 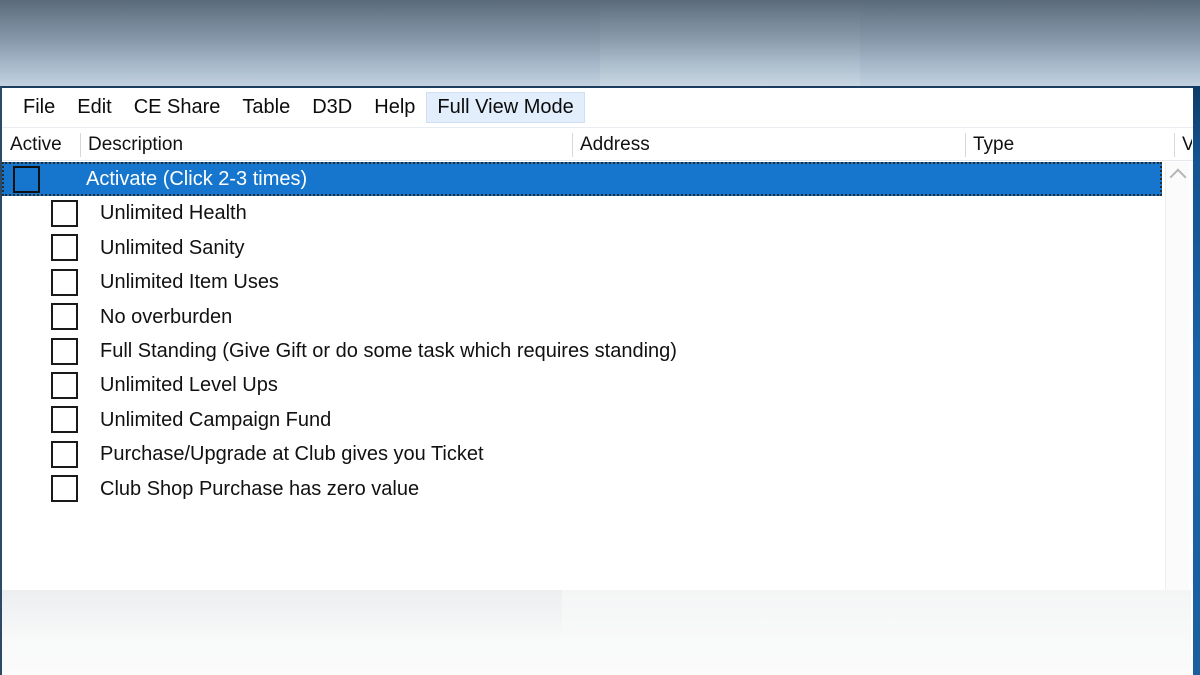 What do you see at coordinates (582, 385) in the screenshot?
I see `table-row: Unlimited Level Ups` at bounding box center [582, 385].